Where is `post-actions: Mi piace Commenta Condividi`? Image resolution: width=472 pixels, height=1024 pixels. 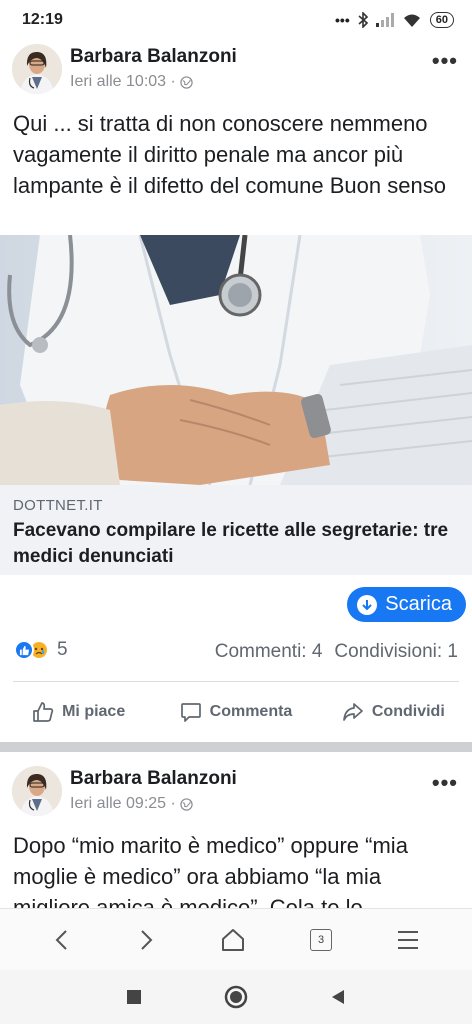
post-actions: Mi piace Commenta Condividi is located at coordinates (236, 712).